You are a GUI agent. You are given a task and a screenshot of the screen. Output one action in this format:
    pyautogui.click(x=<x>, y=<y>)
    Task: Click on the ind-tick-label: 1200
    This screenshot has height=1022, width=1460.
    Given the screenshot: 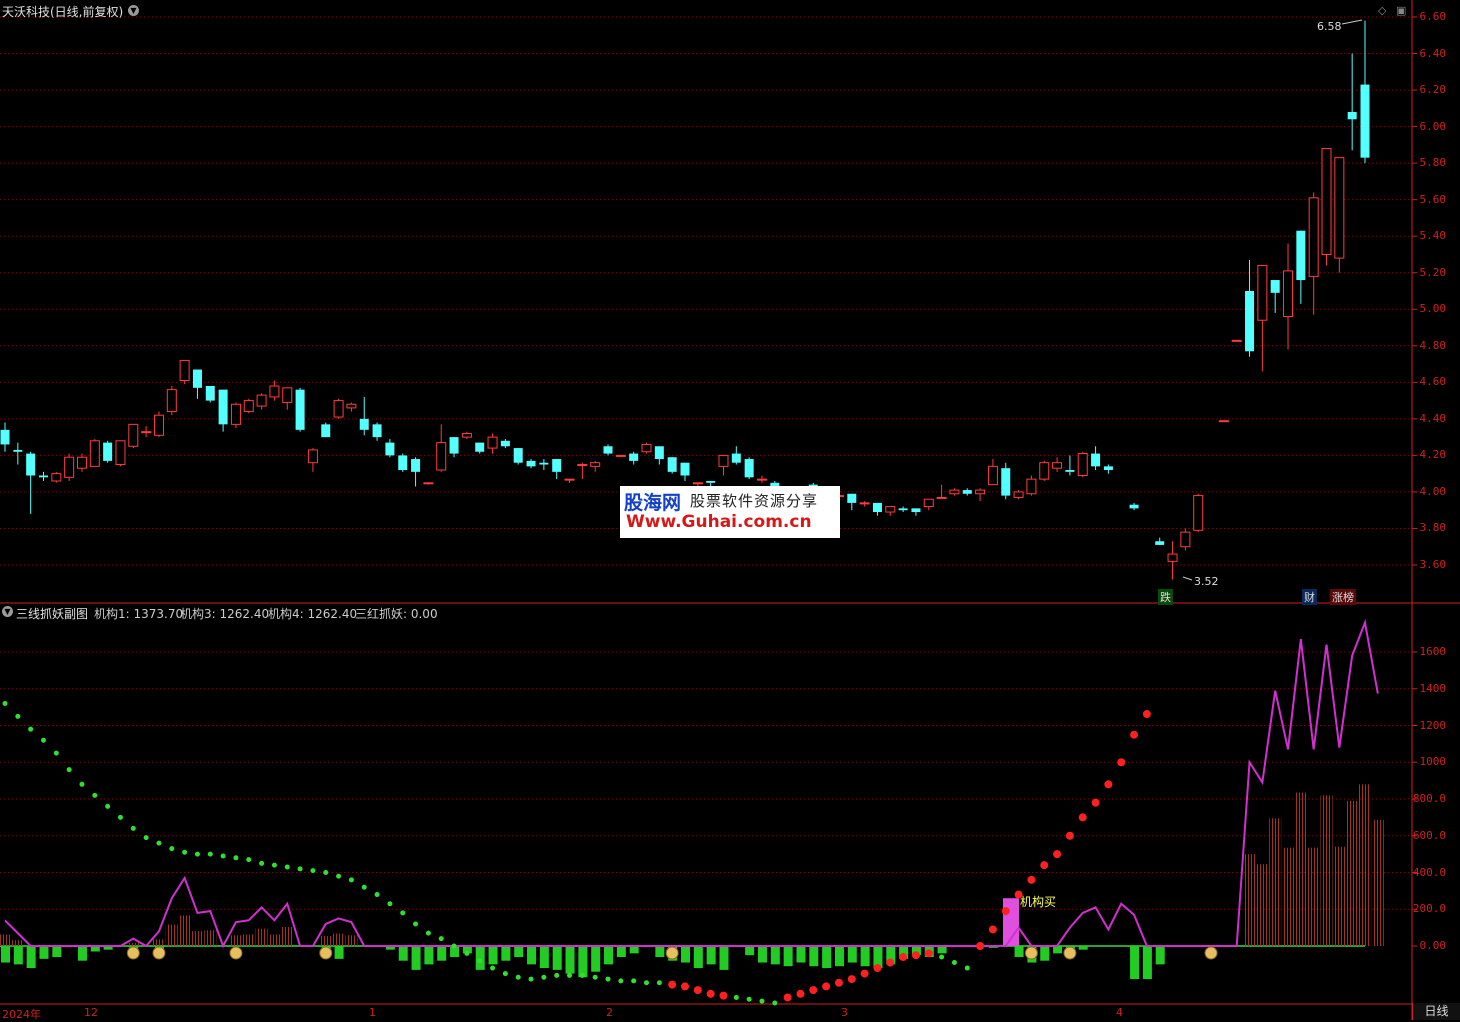 What is the action you would take?
    pyautogui.click(x=1433, y=725)
    